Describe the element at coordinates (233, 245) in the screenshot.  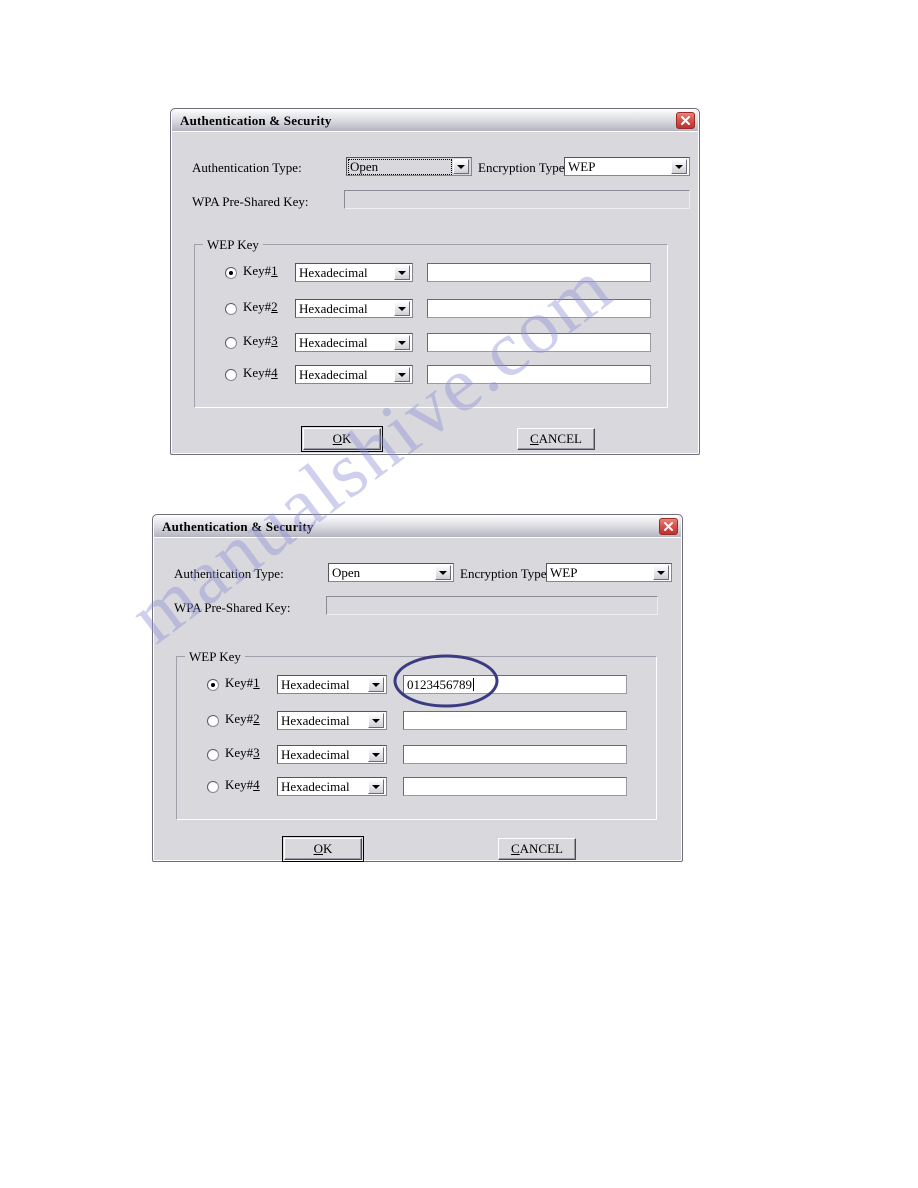
I see `wep-key-group-label: WEP Key` at that location.